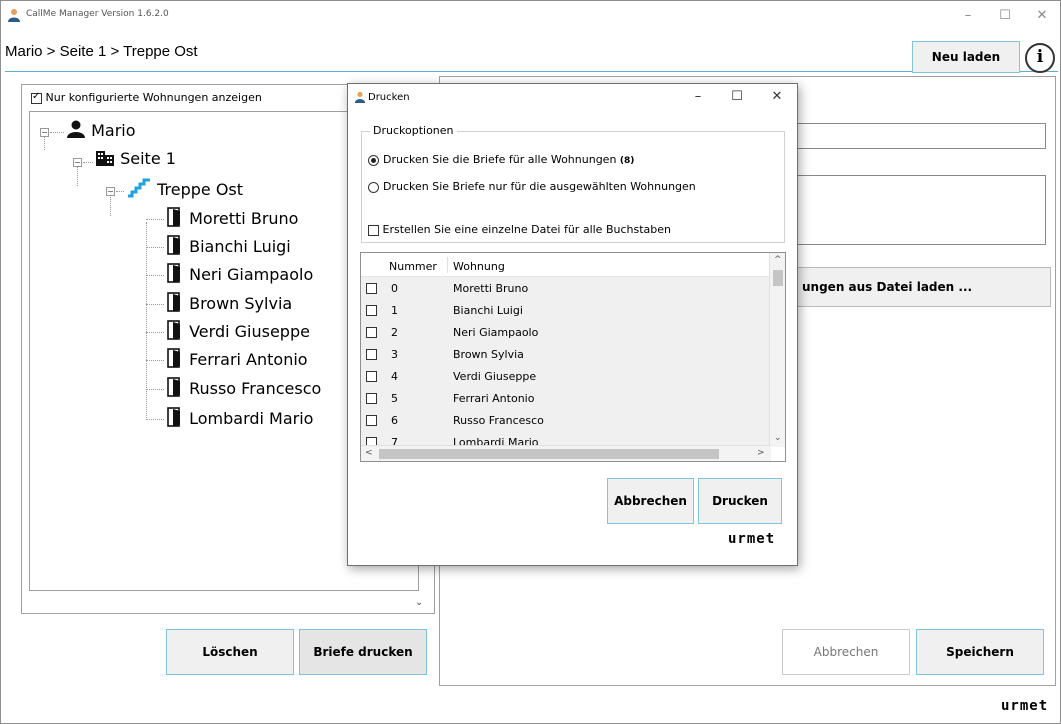 The image size is (1061, 724). I want to click on title-bar: CallMe Manager Version 1.6.2.0 – ☐ ✕, so click(530, 16).